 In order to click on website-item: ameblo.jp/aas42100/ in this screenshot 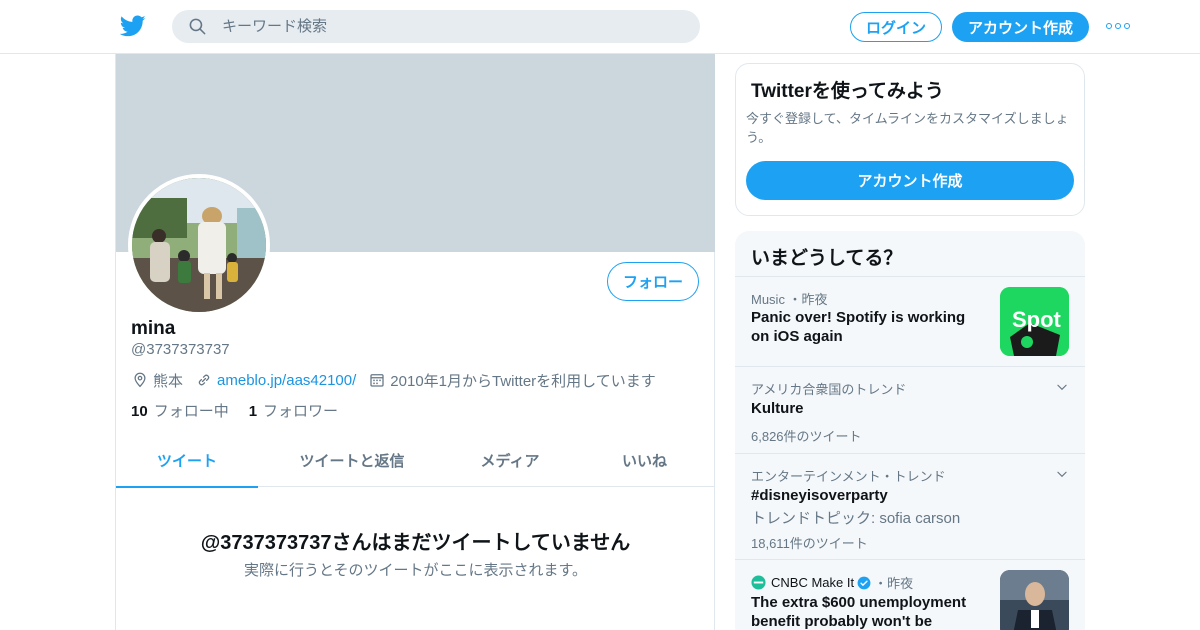, I will do `click(275, 380)`.